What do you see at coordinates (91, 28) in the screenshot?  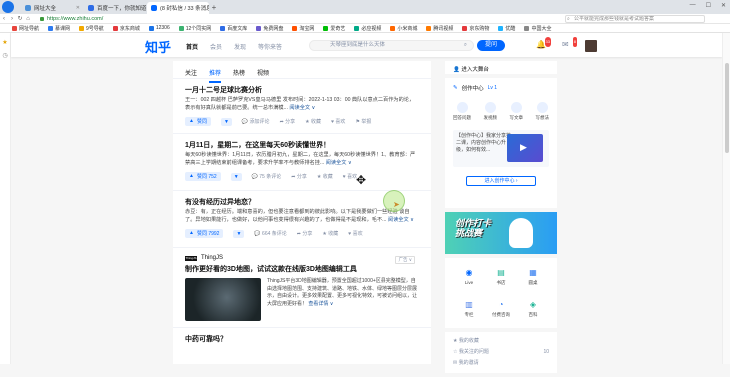 I see `bookmark-item: 9号导航` at bounding box center [91, 28].